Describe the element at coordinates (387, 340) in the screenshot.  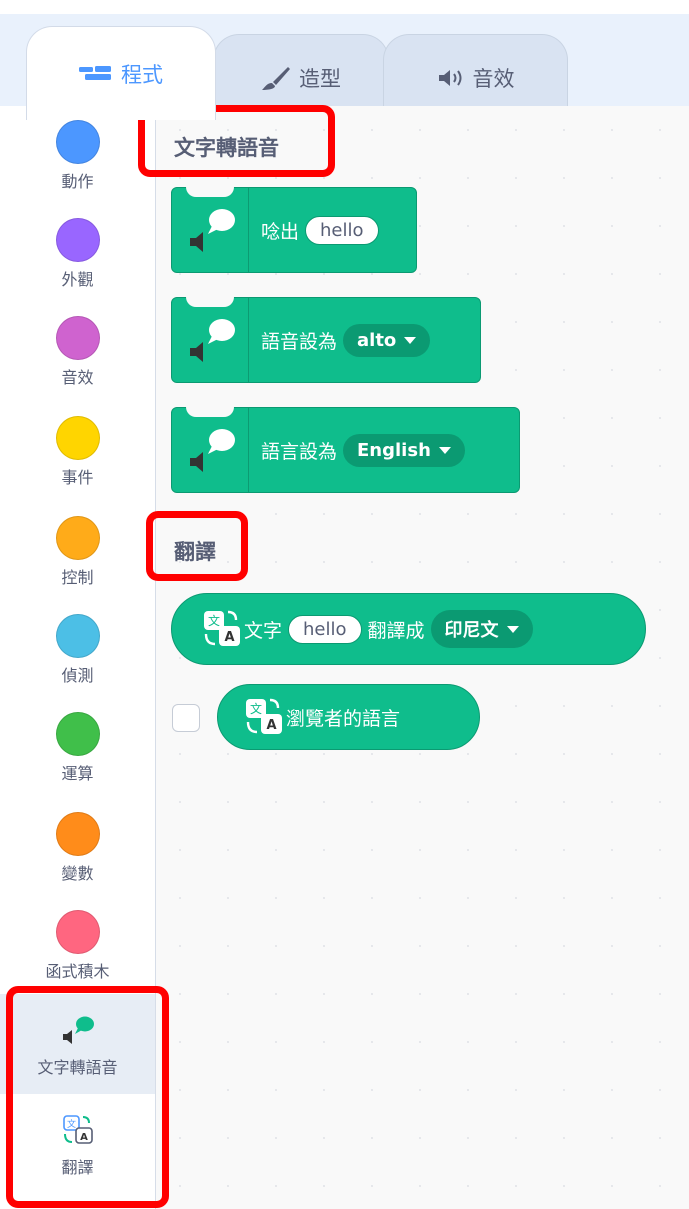
I see `voice-dropdown: alto` at that location.